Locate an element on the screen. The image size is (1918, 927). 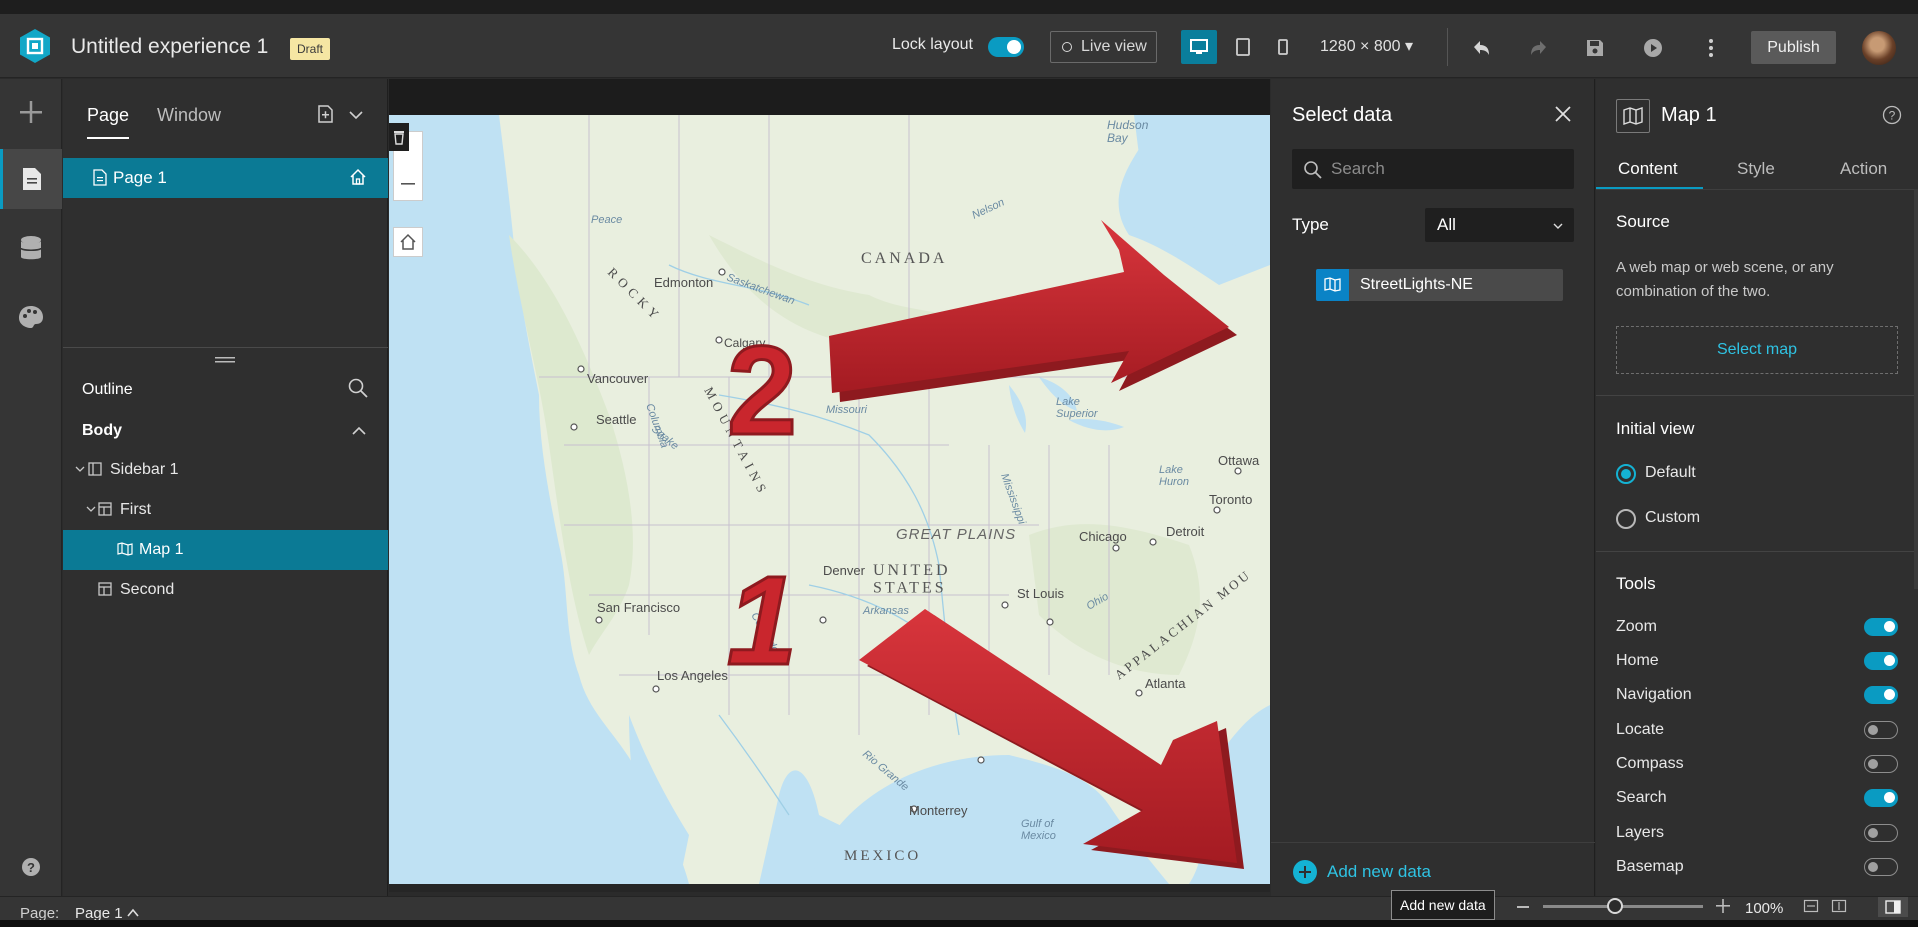
tree-item-first: First is located at coordinates (225, 510).